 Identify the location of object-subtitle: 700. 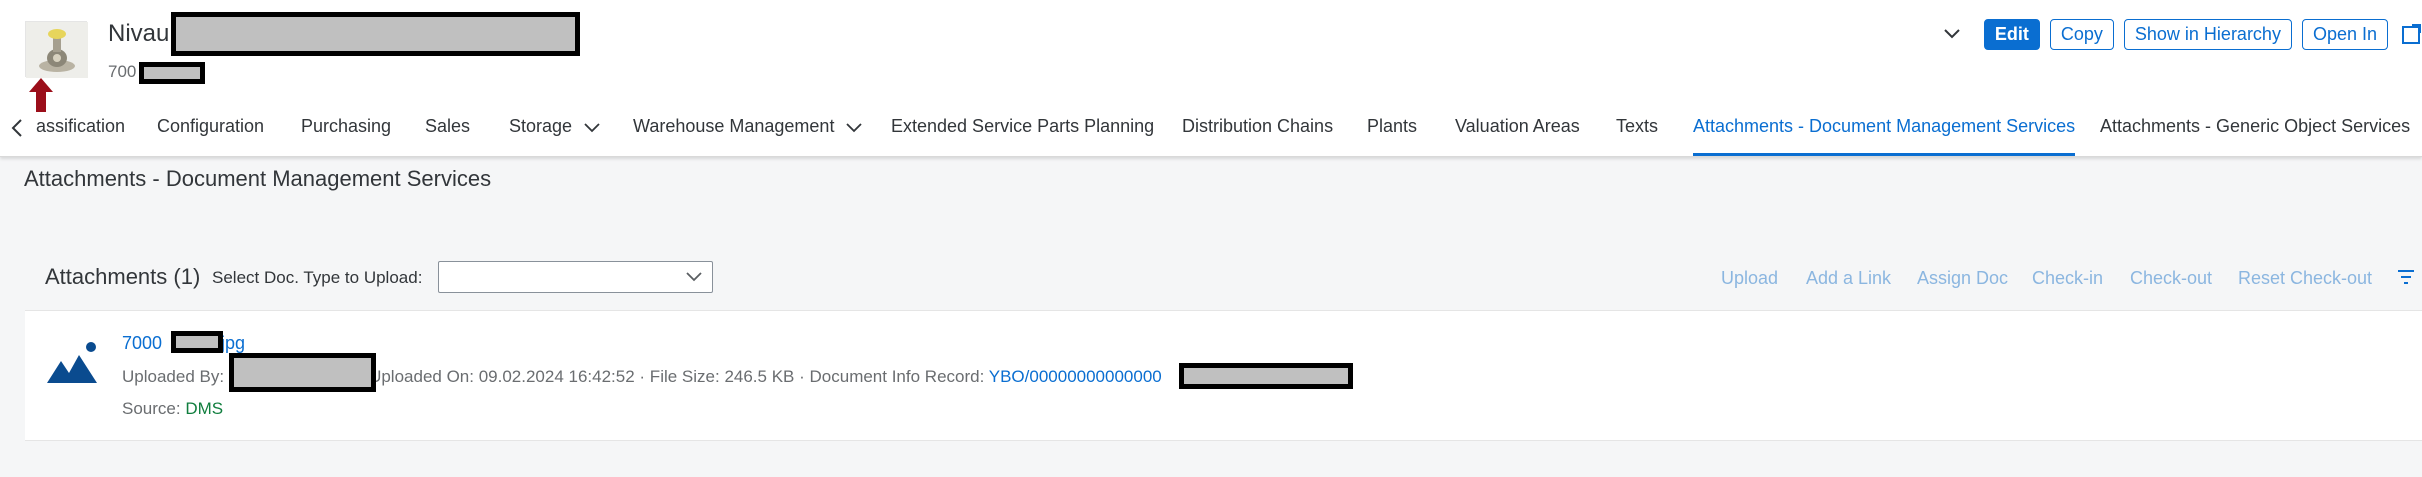
(122, 71).